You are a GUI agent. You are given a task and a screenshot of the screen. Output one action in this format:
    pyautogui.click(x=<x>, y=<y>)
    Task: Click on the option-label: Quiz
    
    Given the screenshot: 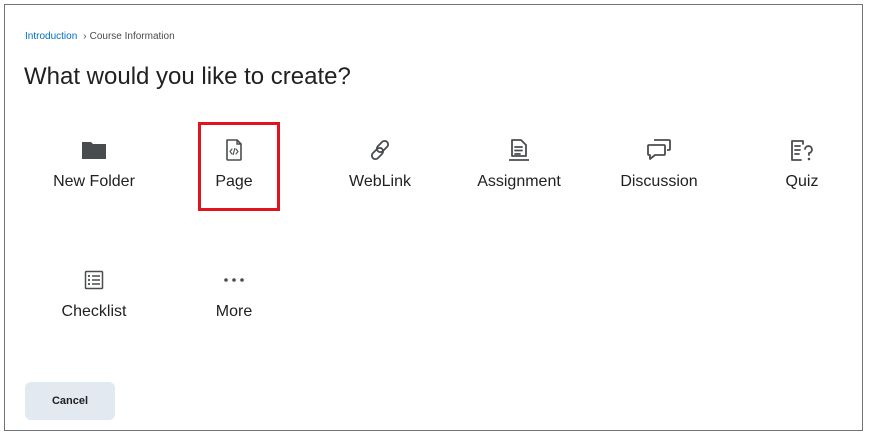 What is the action you would take?
    pyautogui.click(x=802, y=181)
    